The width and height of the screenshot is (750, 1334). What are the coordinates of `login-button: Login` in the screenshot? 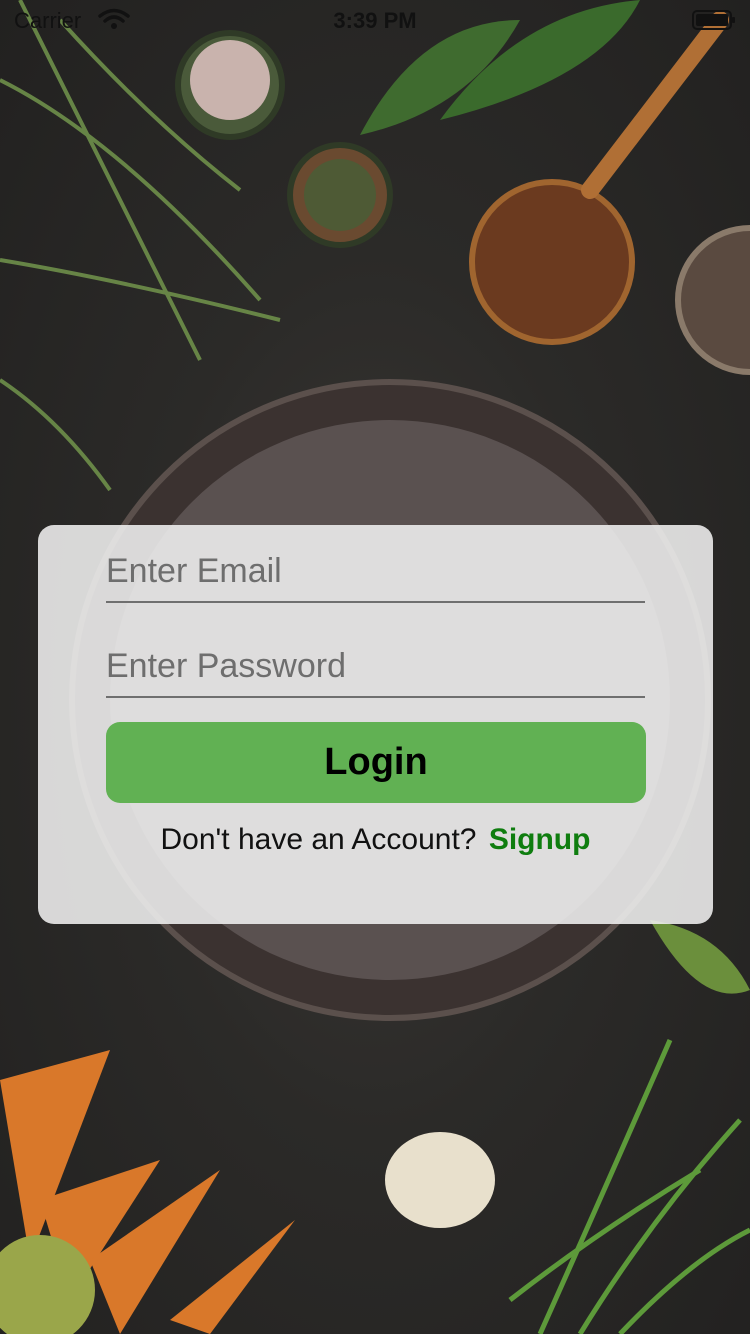 It's located at (376, 762).